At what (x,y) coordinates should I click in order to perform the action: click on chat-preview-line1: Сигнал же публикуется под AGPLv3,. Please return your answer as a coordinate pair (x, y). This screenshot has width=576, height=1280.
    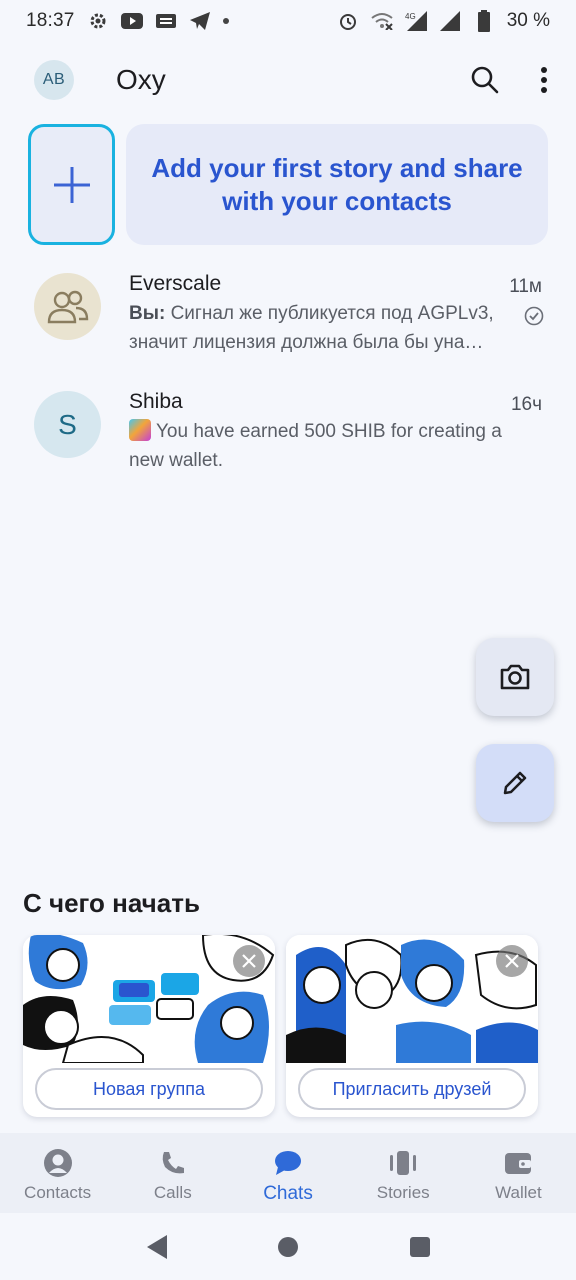
    Looking at the image, I should click on (332, 313).